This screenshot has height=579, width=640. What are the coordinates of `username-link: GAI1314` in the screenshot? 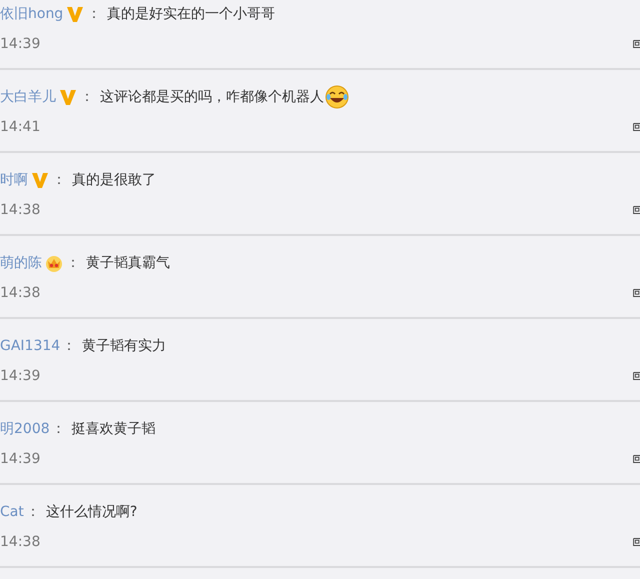 It's located at (30, 346).